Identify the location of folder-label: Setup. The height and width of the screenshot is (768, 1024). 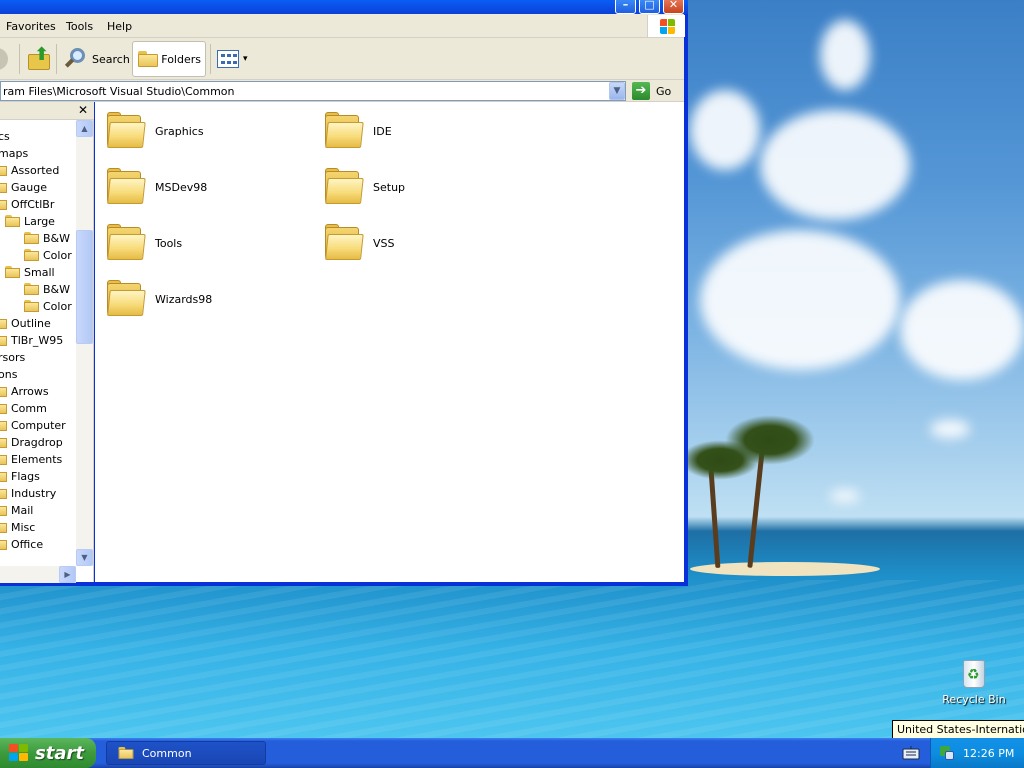
(389, 187).